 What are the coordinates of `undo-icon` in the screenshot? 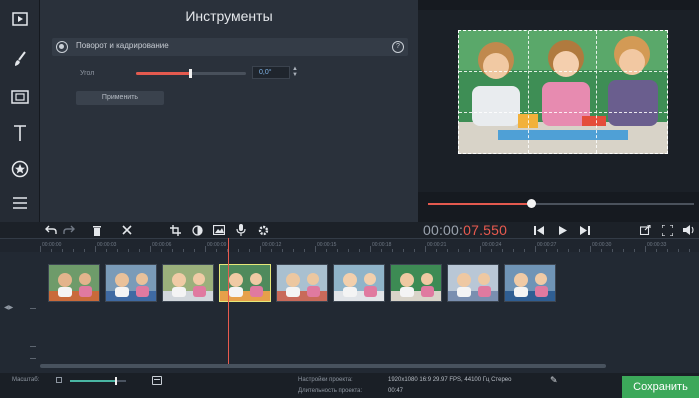 It's located at (51, 230).